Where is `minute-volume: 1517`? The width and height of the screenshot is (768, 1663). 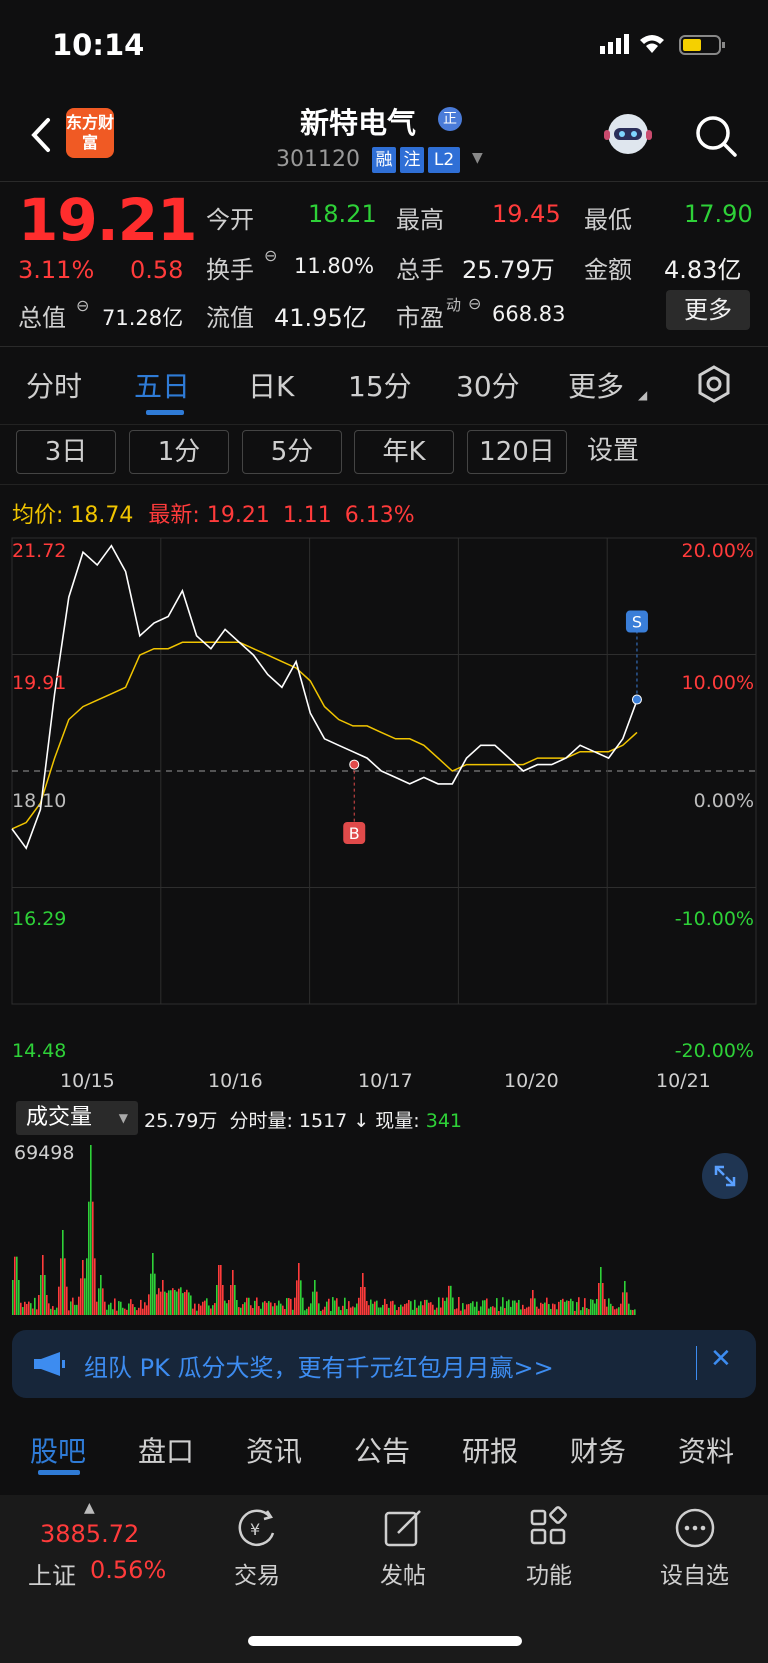
minute-volume: 1517 is located at coordinates (323, 1121).